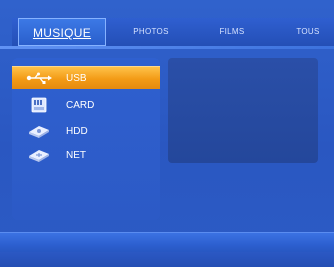 The height and width of the screenshot is (267, 334). I want to click on tab-tous: TOUS, so click(308, 32).